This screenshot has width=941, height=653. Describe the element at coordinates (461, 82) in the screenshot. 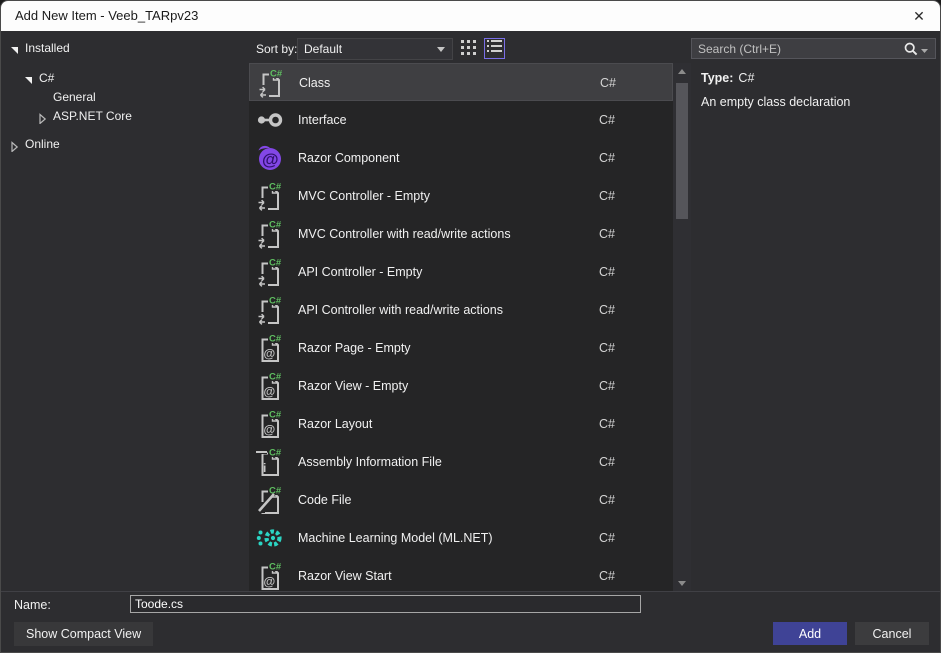

I see `template-item-class: C# Class C#` at that location.